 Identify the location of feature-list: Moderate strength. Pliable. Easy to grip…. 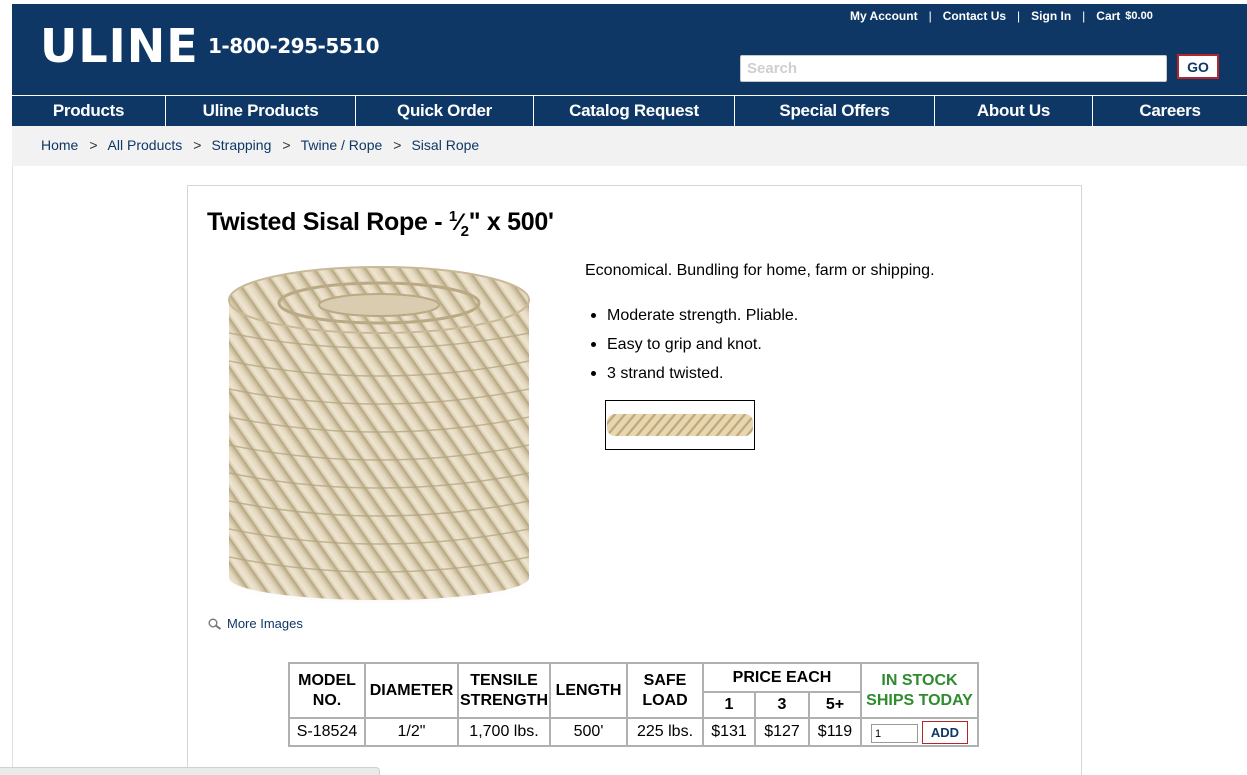
(691, 344).